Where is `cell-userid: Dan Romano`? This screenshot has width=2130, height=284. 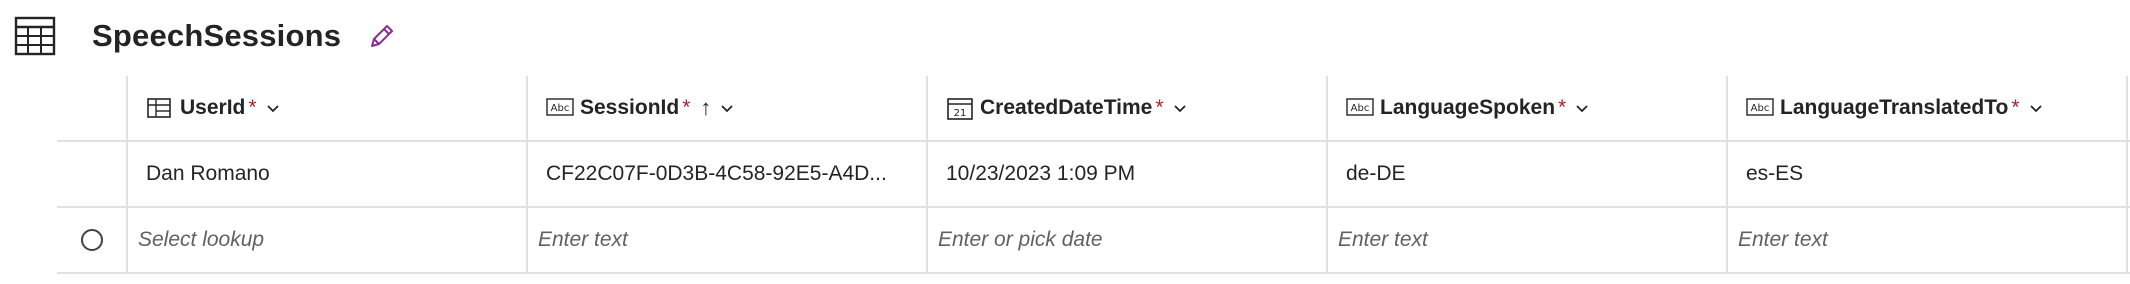 cell-userid: Dan Romano is located at coordinates (328, 174).